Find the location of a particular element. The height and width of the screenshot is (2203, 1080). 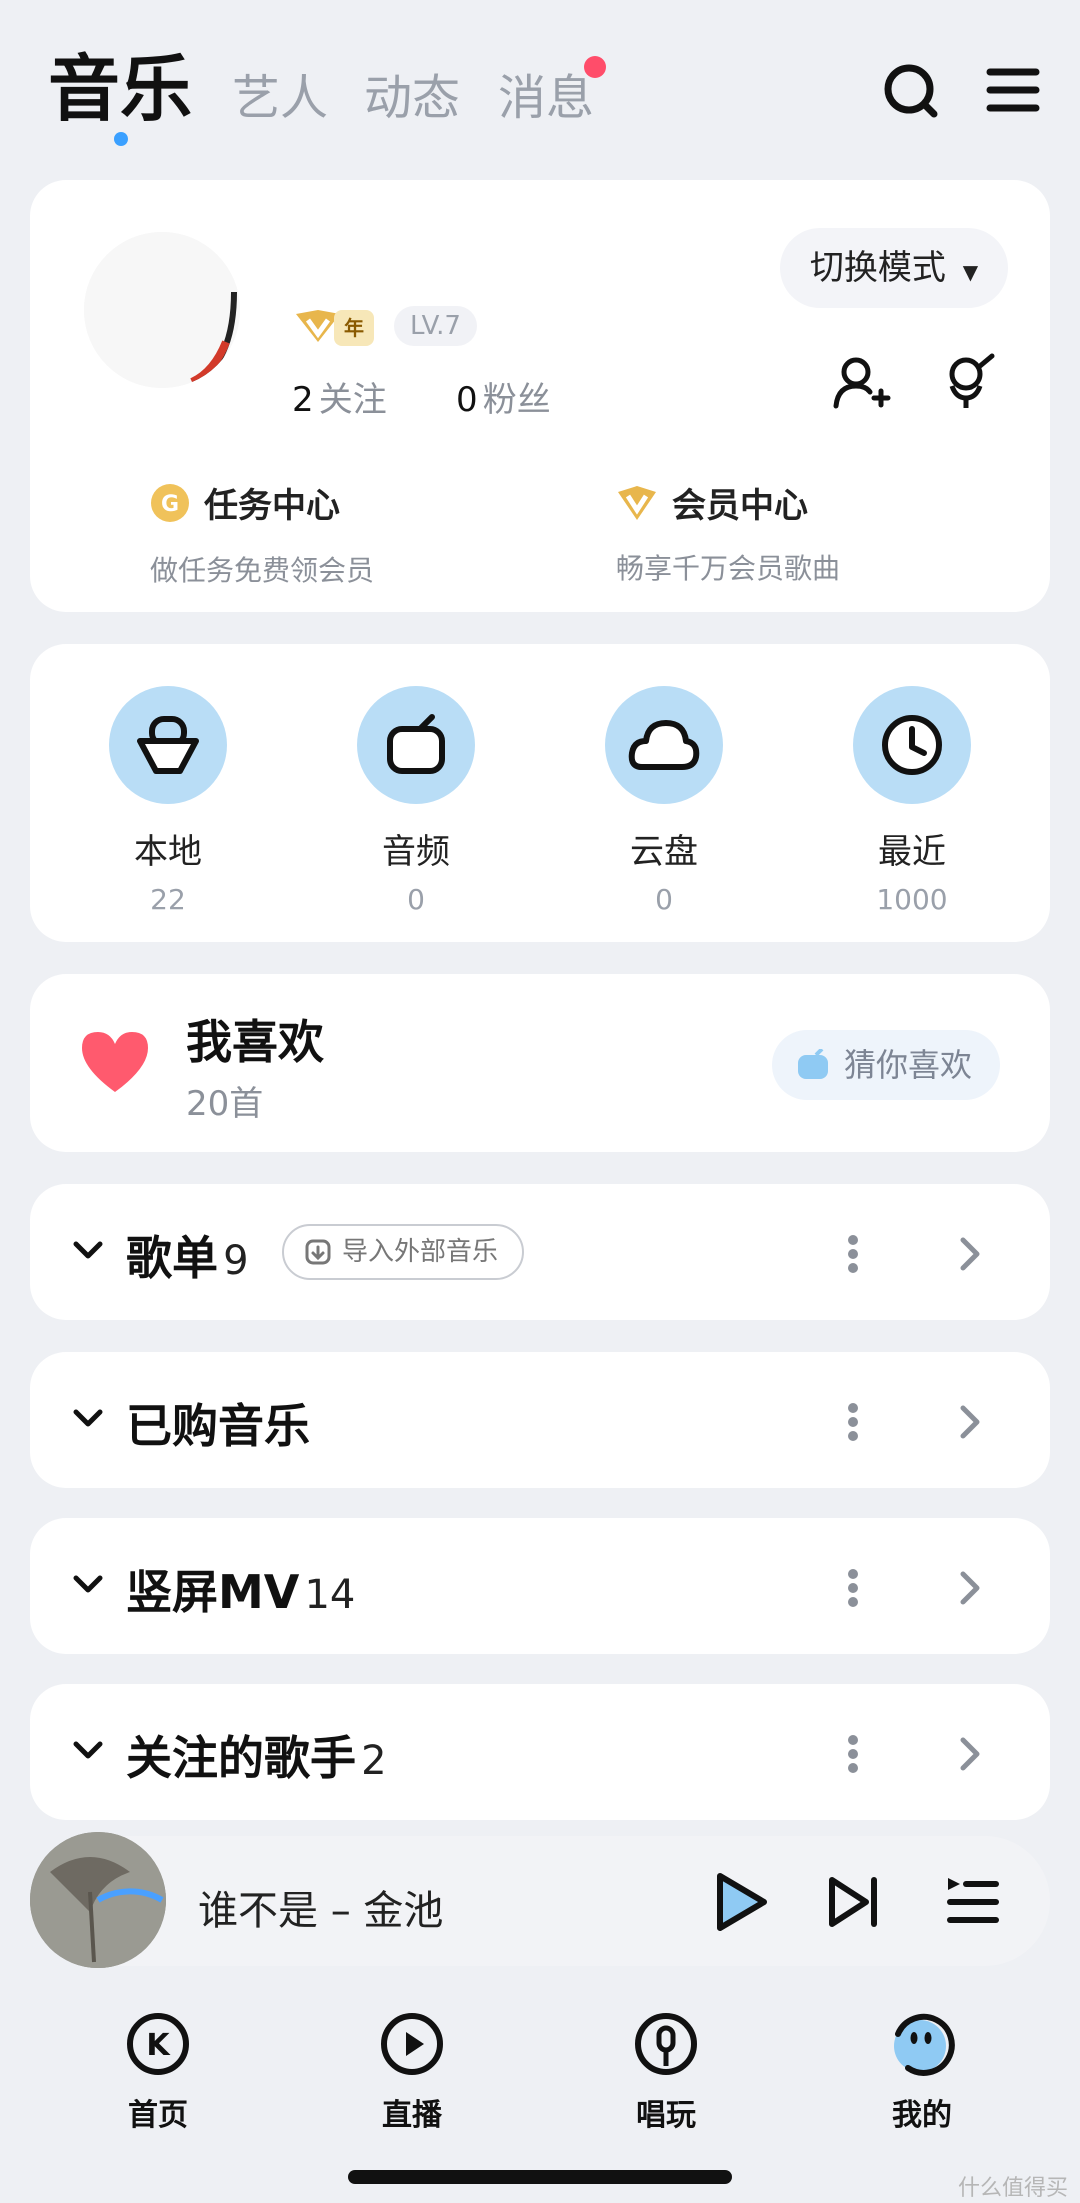

quick-count: 1000 is located at coordinates (912, 899).